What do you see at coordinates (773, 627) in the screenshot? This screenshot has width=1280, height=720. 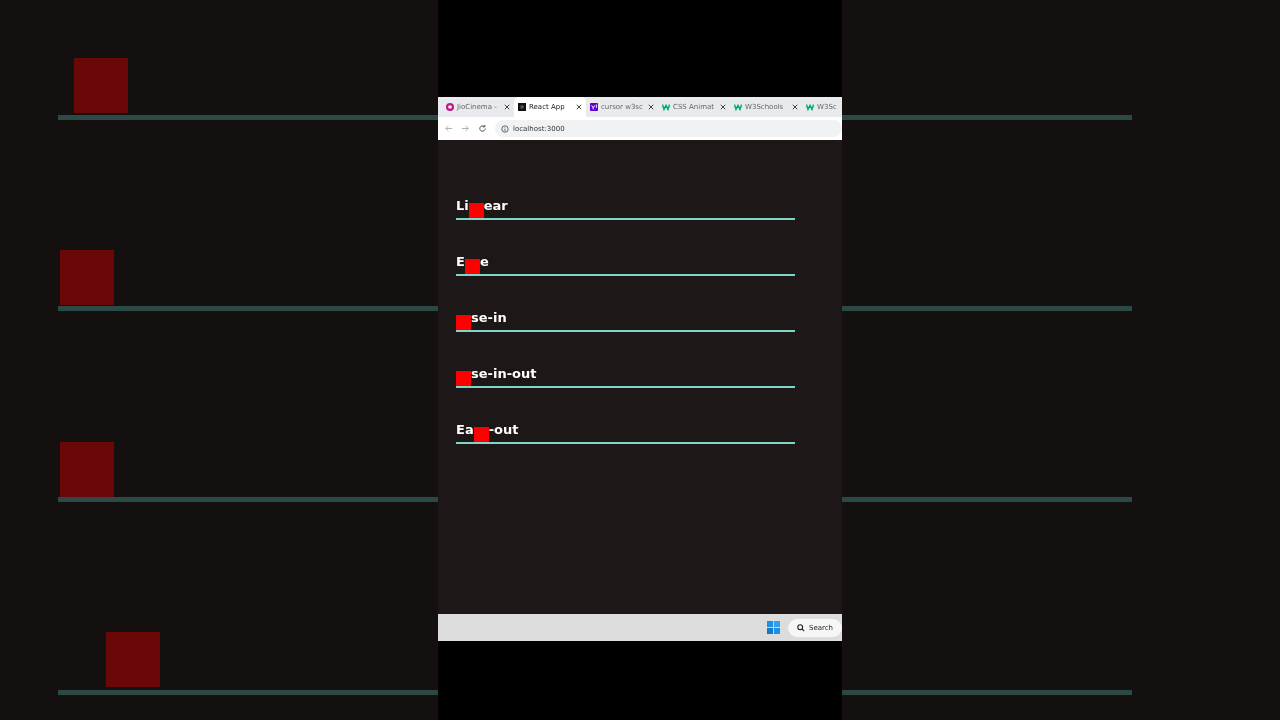 I see `windows-icon` at bounding box center [773, 627].